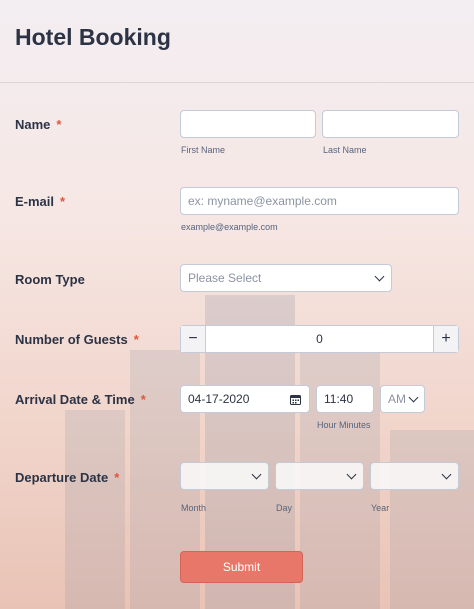 The width and height of the screenshot is (474, 609). Describe the element at coordinates (390, 124) in the screenshot. I see `last-name-input` at that location.